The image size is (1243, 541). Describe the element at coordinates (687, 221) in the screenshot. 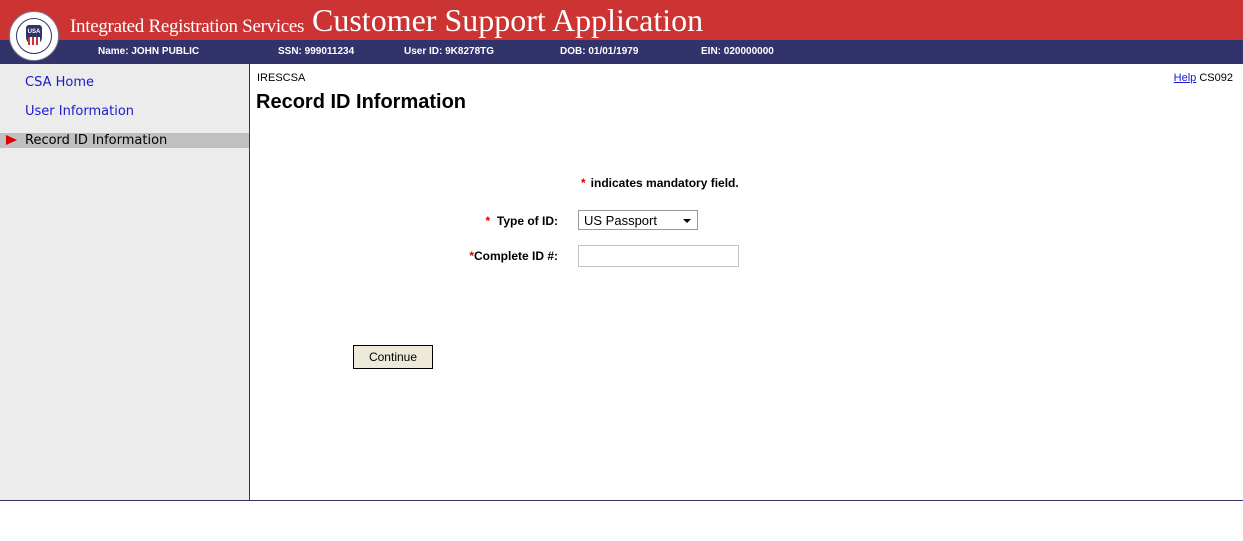

I see `chevron-down-icon` at that location.